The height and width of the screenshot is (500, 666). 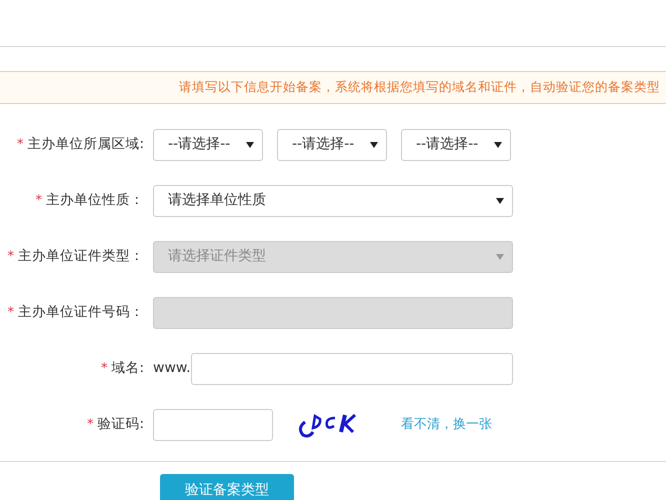 What do you see at coordinates (95, 200) in the screenshot?
I see `field-label: 主办单位性质：` at bounding box center [95, 200].